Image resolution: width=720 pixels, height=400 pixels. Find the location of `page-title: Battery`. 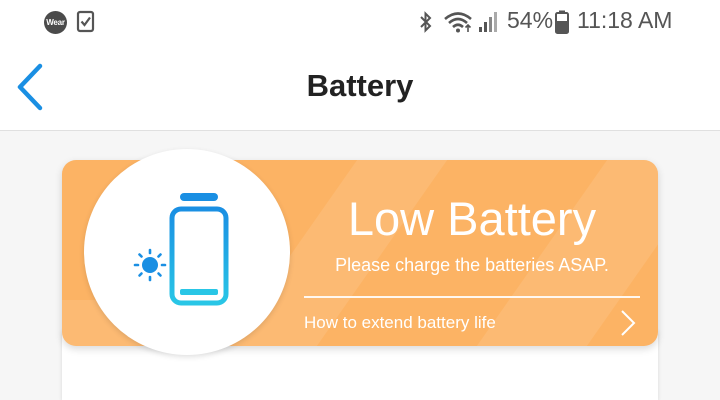

page-title: Battery is located at coordinates (360, 85).